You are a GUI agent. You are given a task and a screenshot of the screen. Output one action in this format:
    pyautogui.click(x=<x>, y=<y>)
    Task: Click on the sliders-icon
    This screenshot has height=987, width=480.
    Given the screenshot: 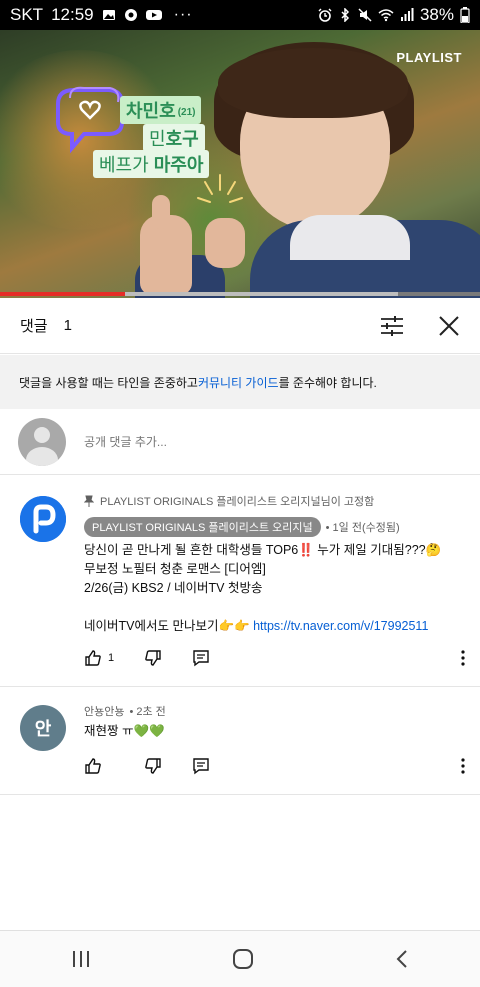 What is the action you would take?
    pyautogui.click(x=392, y=325)
    